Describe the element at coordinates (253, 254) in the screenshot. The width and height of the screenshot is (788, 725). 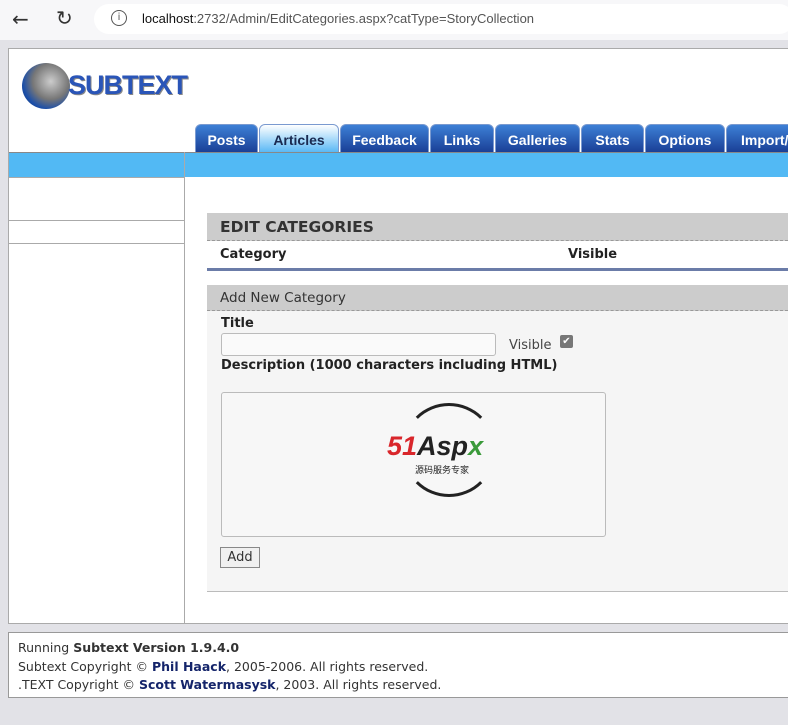
I see `column-category: Category` at that location.